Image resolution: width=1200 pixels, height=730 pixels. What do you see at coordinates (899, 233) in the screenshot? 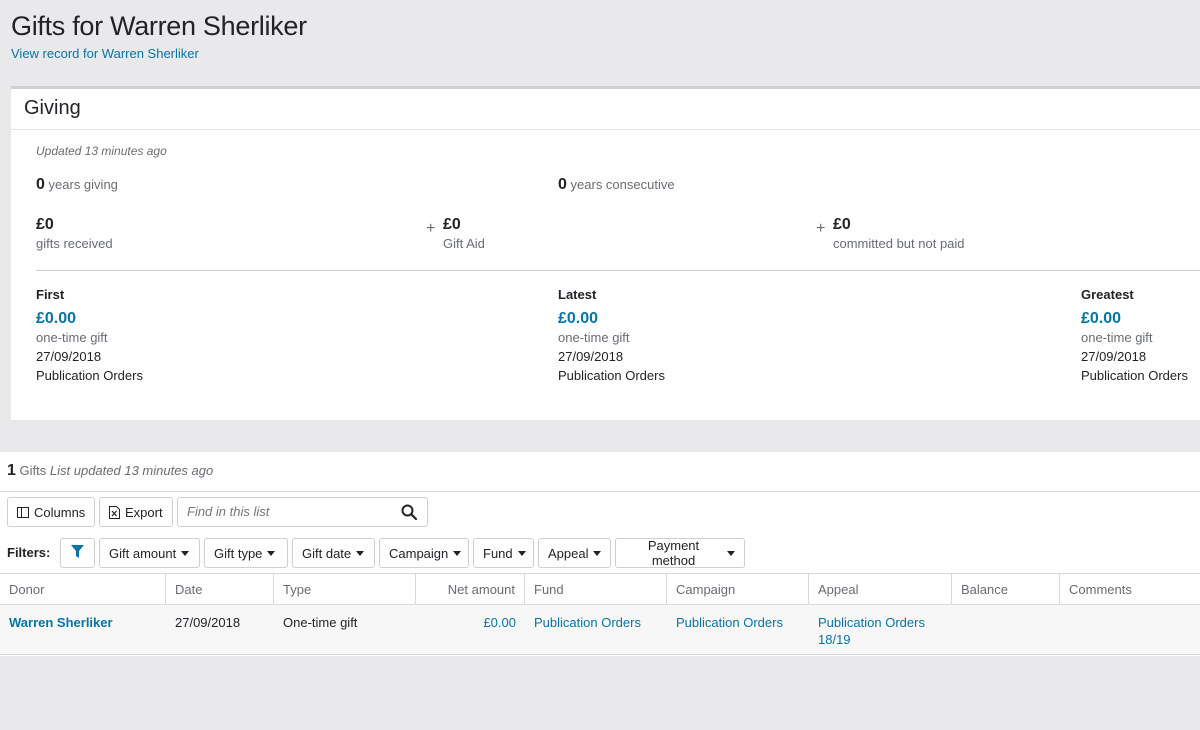
I see `committed-stat: £0 committed but not paid` at bounding box center [899, 233].